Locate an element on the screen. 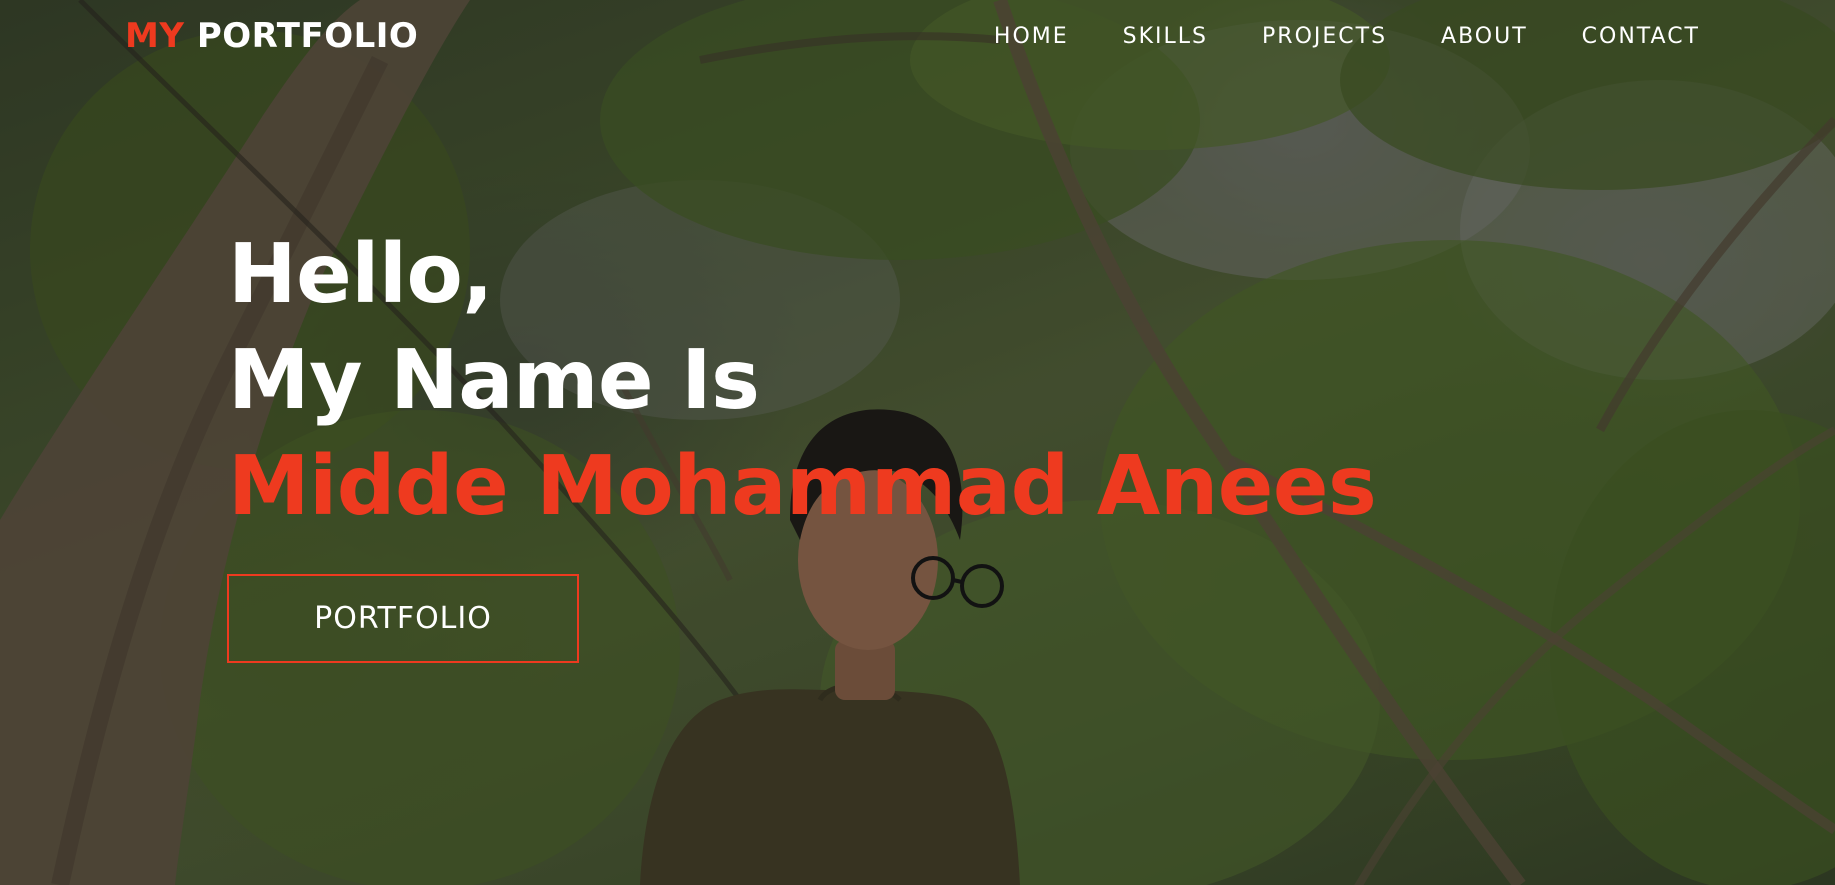 This screenshot has width=1835, height=885. portfolio-button: PORTFOLIO is located at coordinates (403, 618).